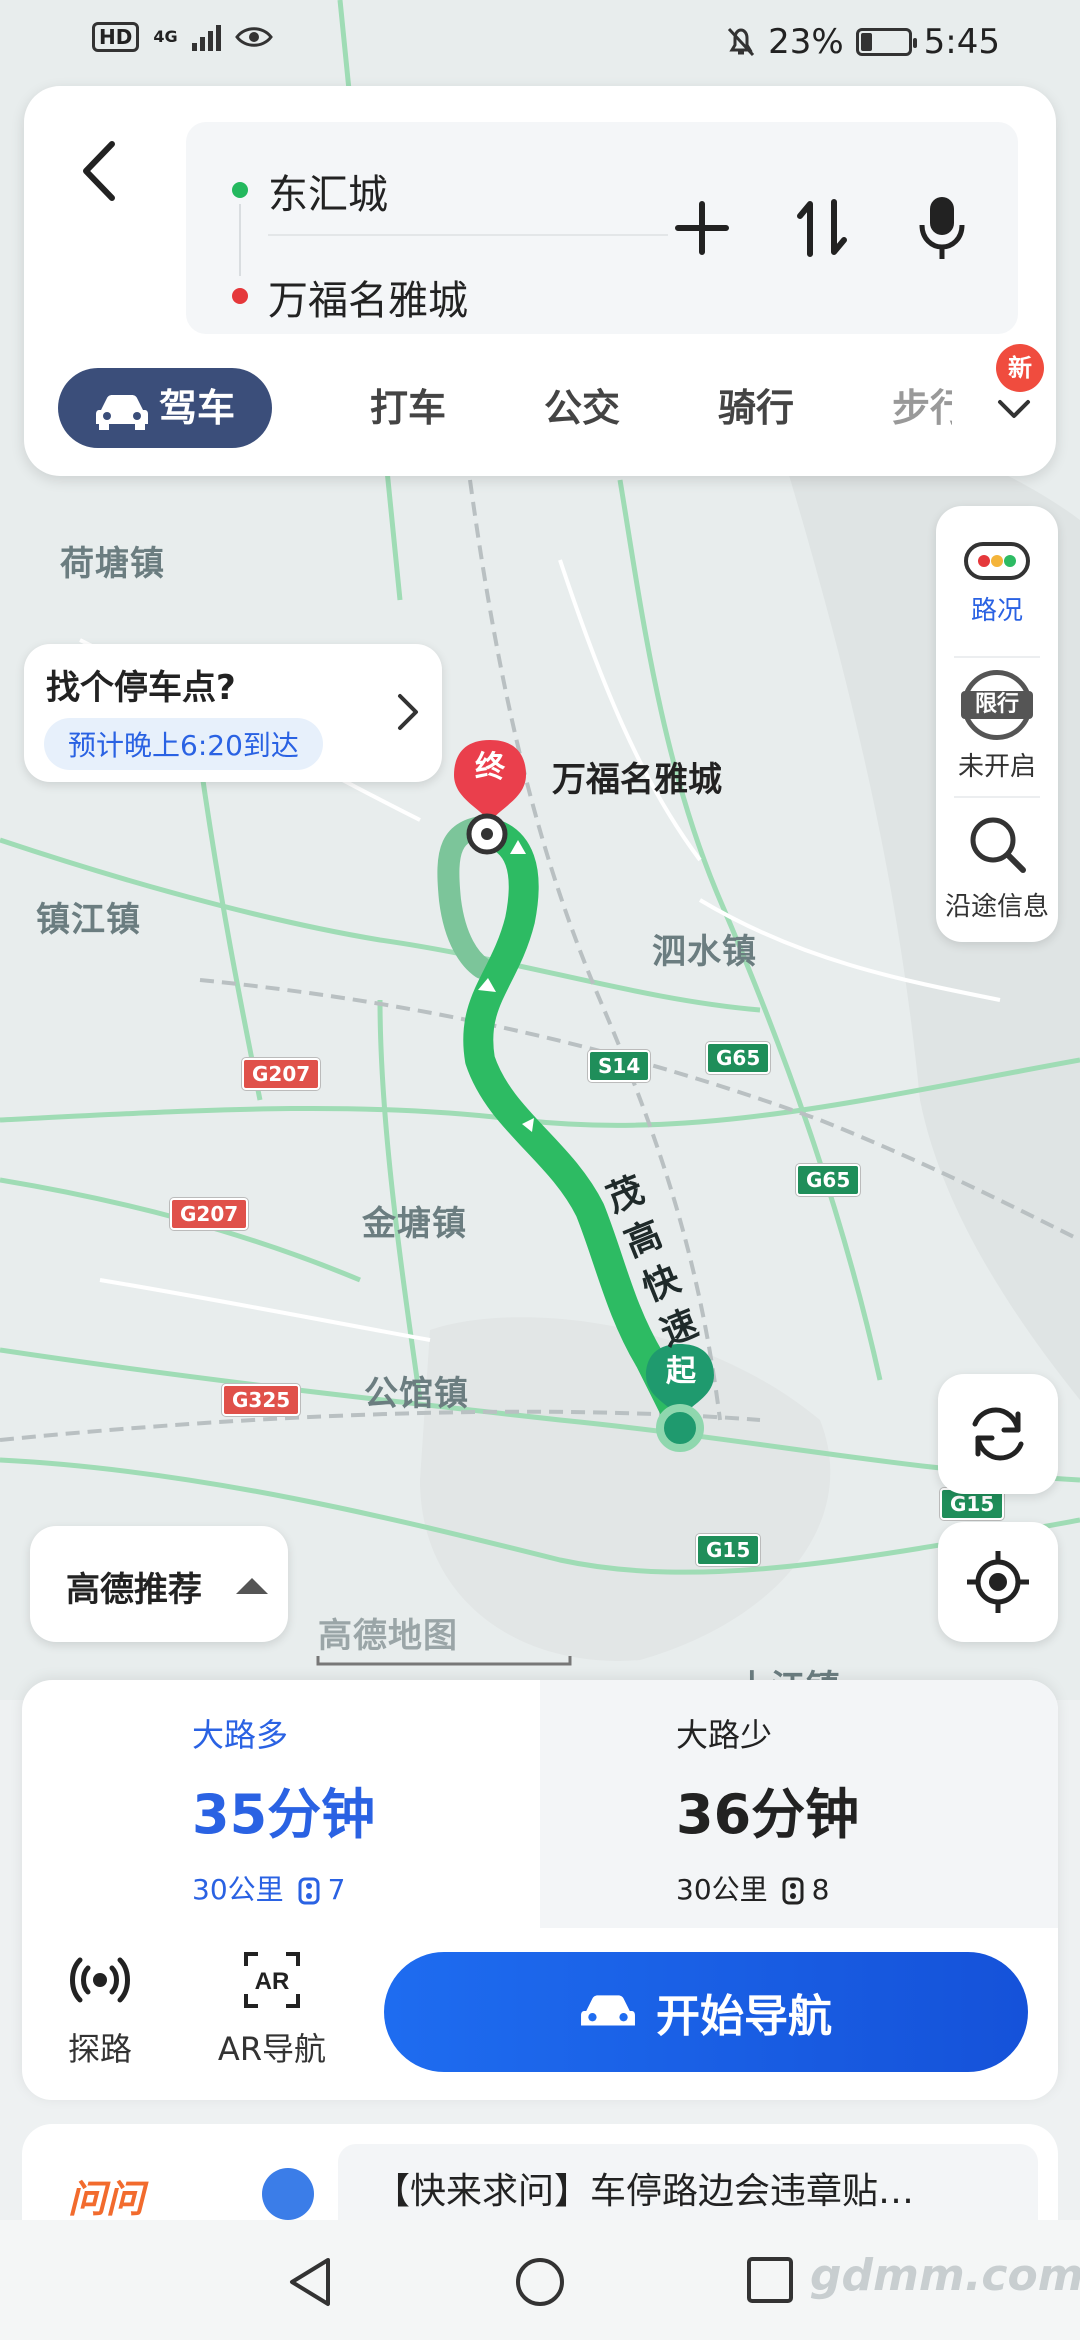 The height and width of the screenshot is (2340, 1080). I want to click on start-marker: 起, so click(681, 1372).